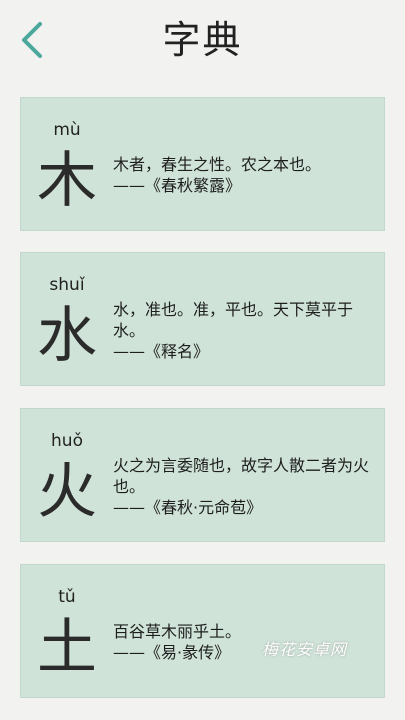  Describe the element at coordinates (244, 175) in the screenshot. I see `definition-text: 木者，春生之性。农之本也。 ——《春秋繁露》` at that location.